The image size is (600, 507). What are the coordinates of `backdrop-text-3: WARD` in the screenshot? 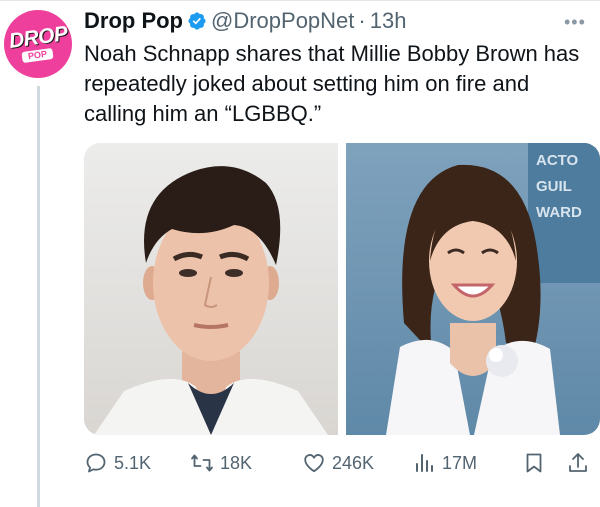 It's located at (559, 212).